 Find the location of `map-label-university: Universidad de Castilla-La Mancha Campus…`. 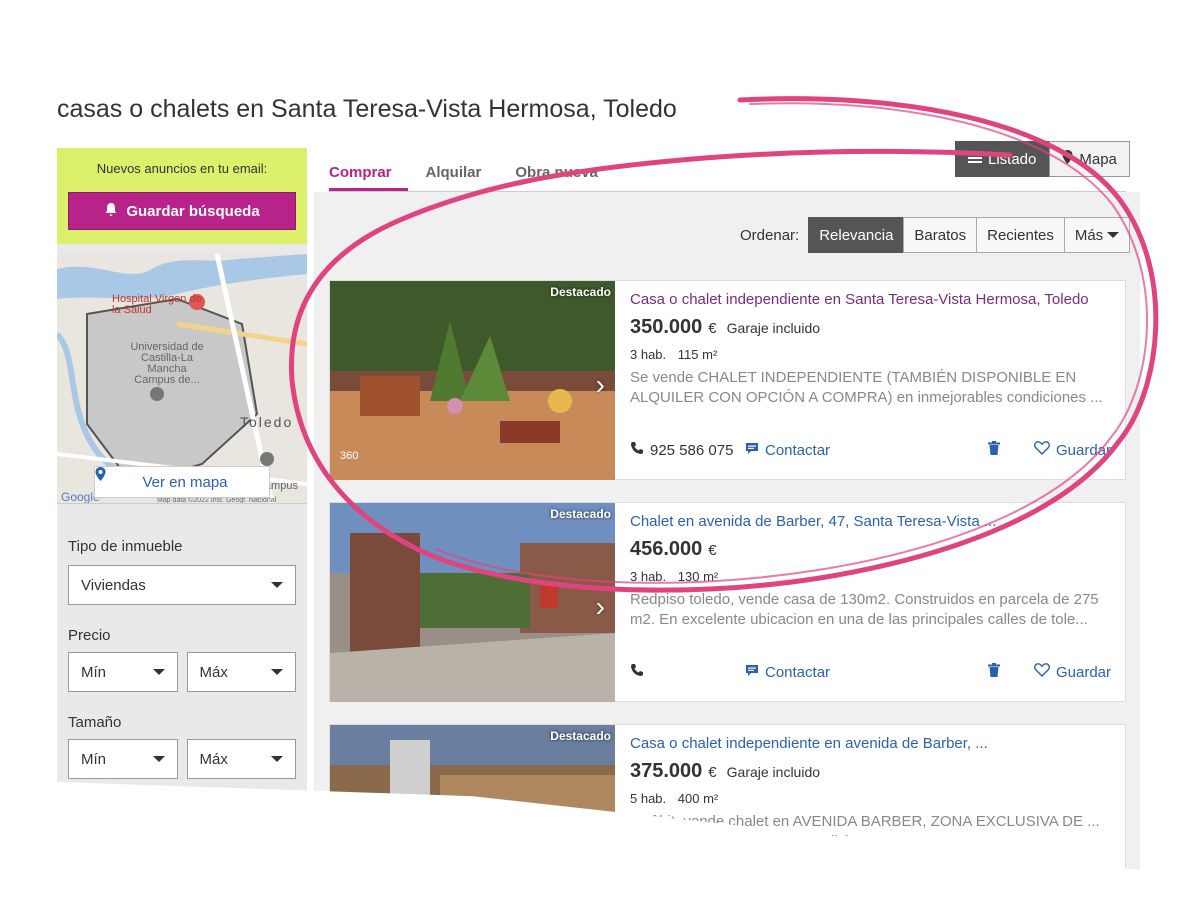

map-label-university: Universidad de Castilla-La Mancha Campus… is located at coordinates (167, 363).